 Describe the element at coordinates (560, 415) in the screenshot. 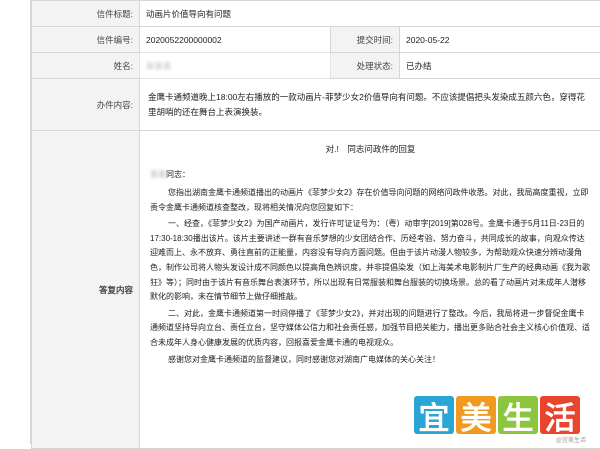

I see `watermark-char: 活` at that location.